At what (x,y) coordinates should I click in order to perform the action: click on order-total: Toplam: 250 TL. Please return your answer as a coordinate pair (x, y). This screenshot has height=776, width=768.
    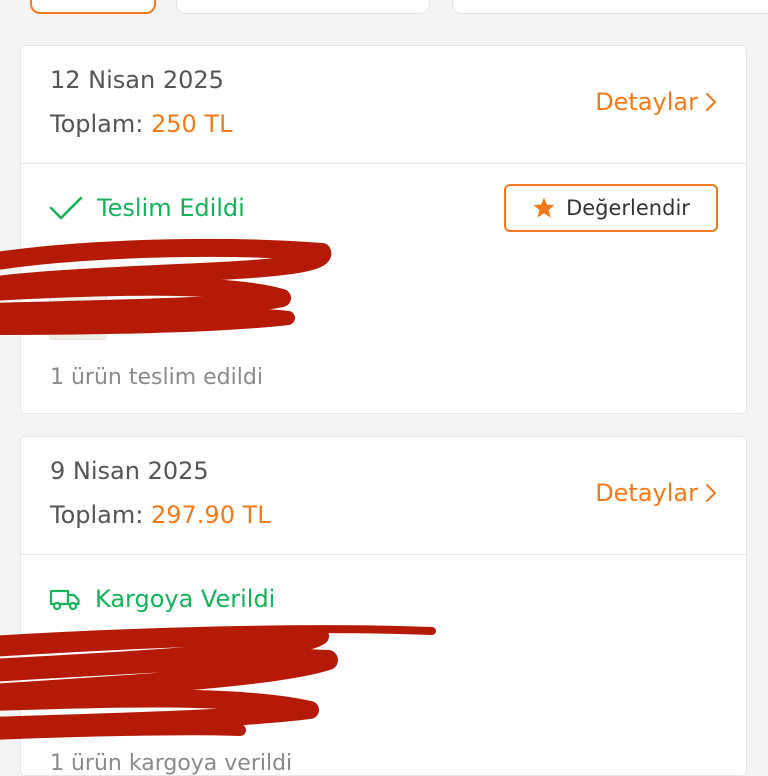
    Looking at the image, I should click on (141, 124).